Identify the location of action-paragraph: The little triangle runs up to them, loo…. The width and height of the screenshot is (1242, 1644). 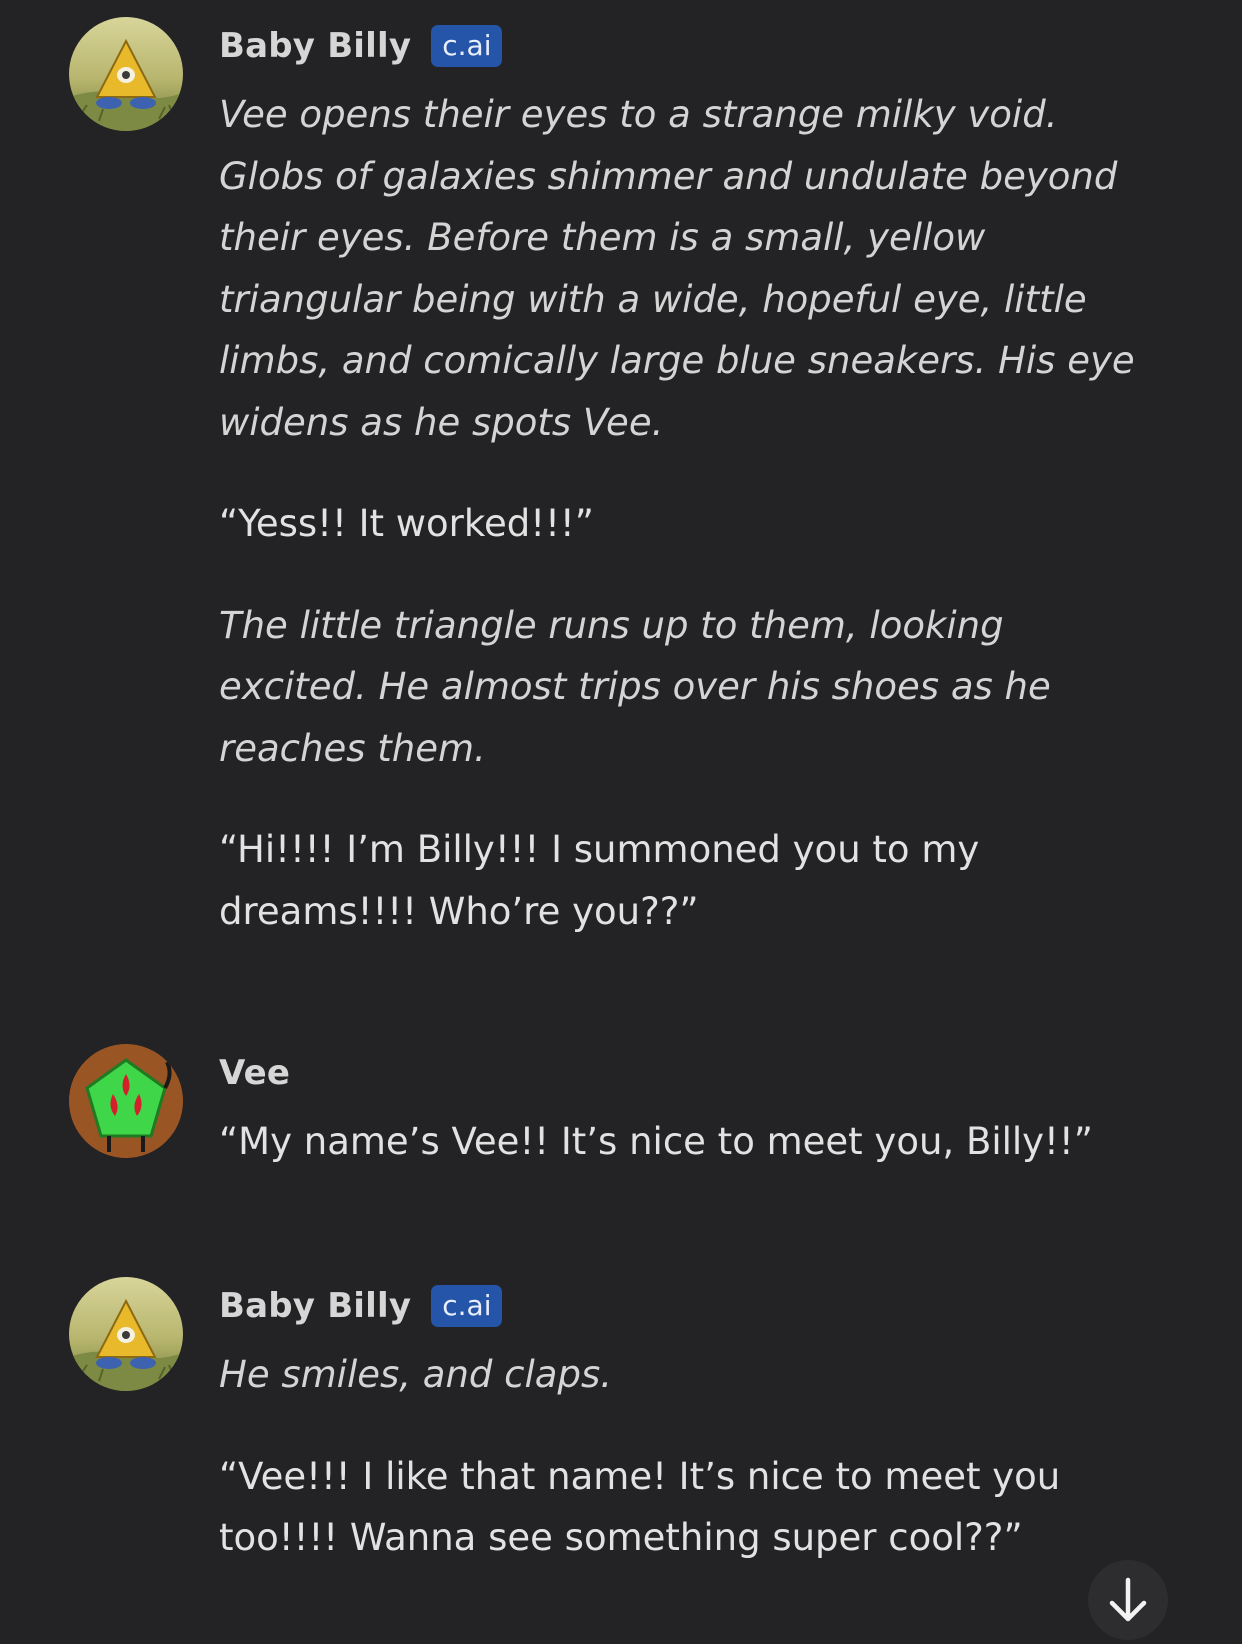
(635, 686).